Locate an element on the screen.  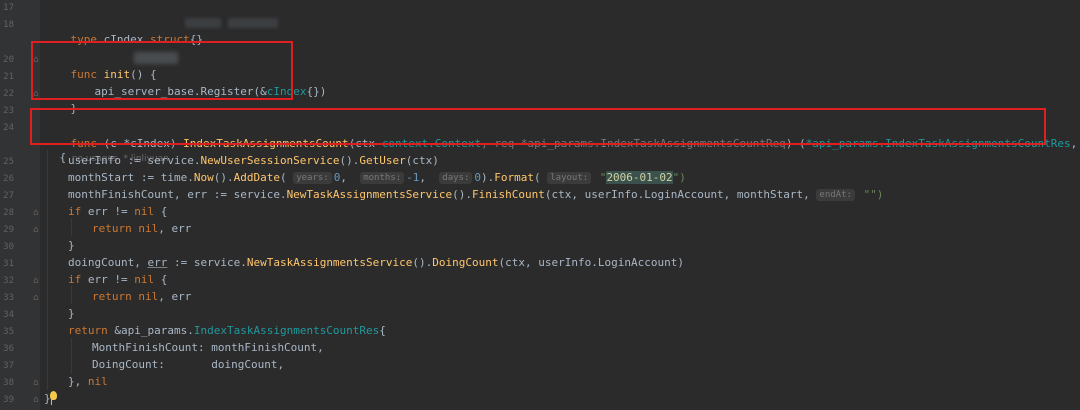
line-number: 17 is located at coordinates (7, 8).